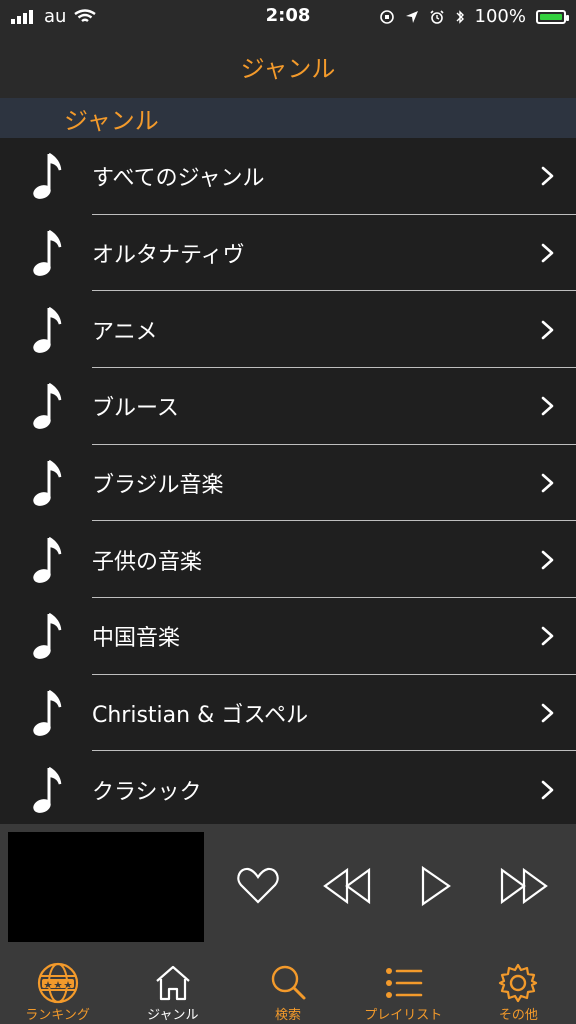  Describe the element at coordinates (147, 792) in the screenshot. I see `list-item-label: クラシック` at that location.